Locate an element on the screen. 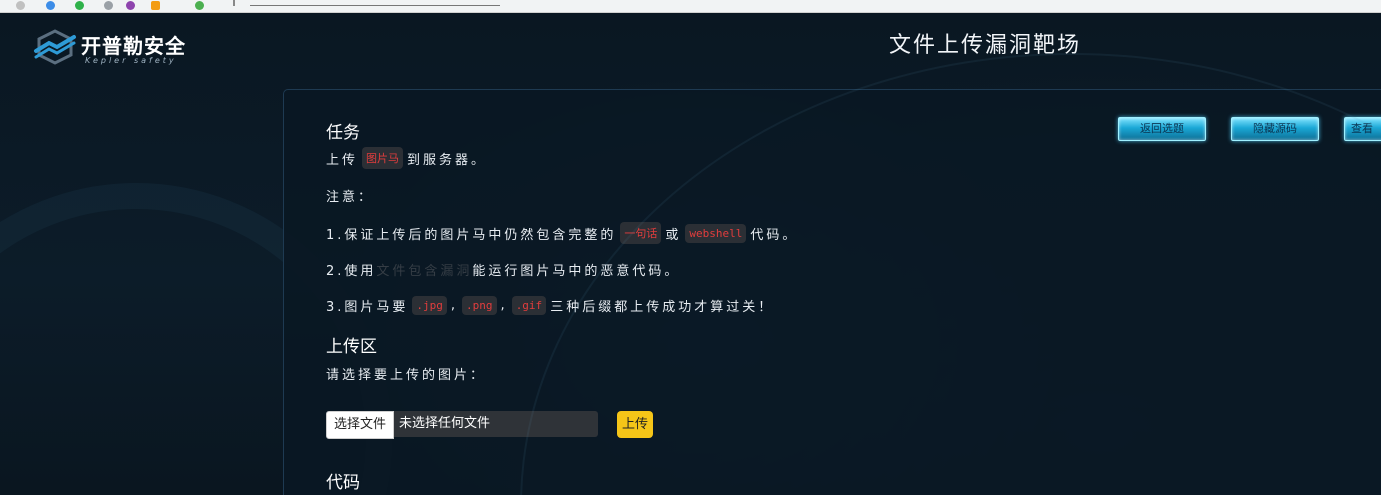  address-bar-line is located at coordinates (375, 5).